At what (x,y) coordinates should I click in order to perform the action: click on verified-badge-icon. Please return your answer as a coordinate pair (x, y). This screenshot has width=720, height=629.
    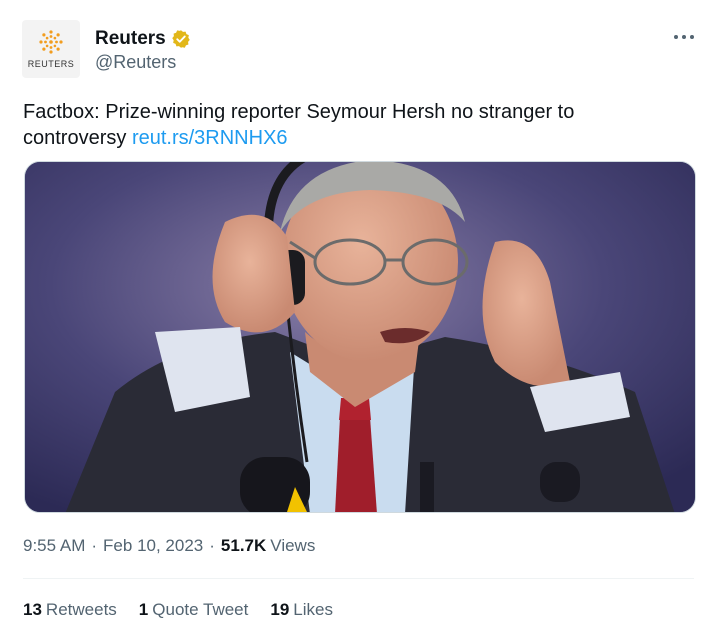
    Looking at the image, I should click on (181, 39).